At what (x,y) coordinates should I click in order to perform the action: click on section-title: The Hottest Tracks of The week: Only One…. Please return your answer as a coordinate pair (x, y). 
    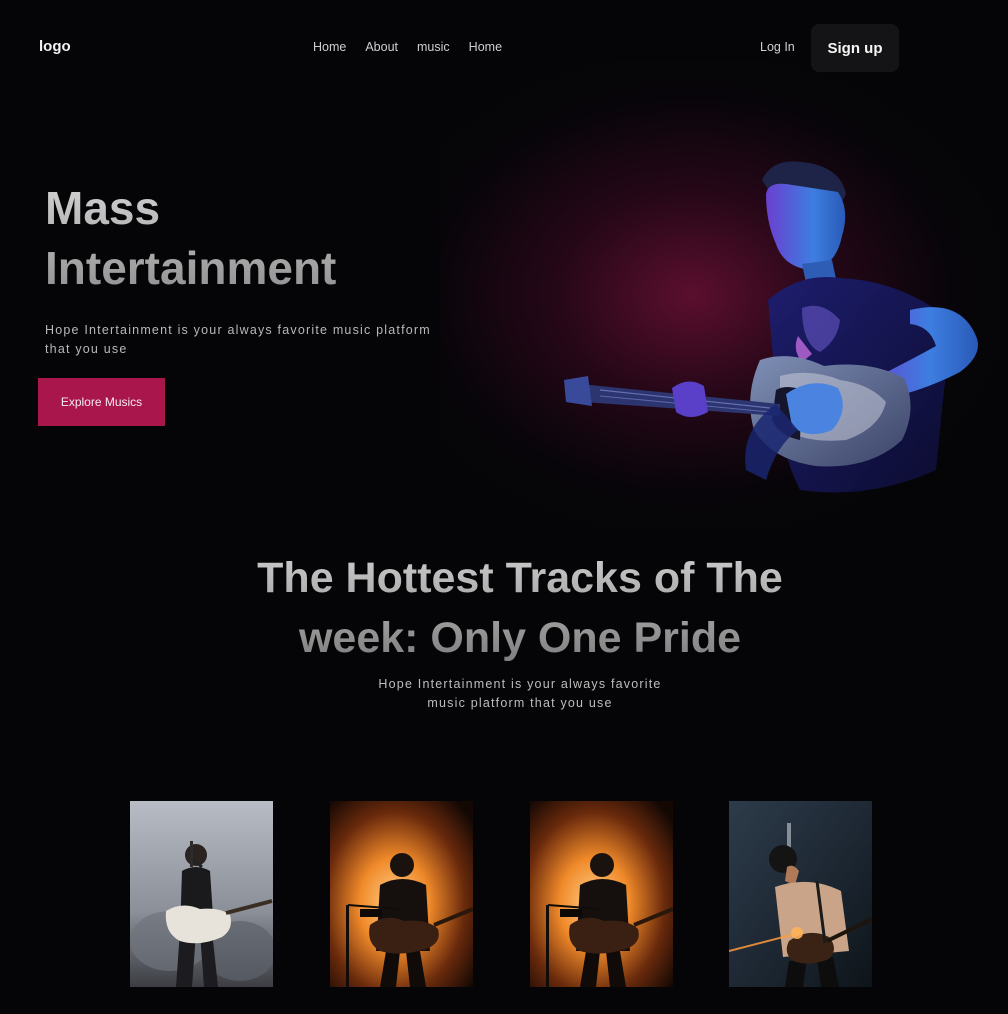
    Looking at the image, I should click on (504, 608).